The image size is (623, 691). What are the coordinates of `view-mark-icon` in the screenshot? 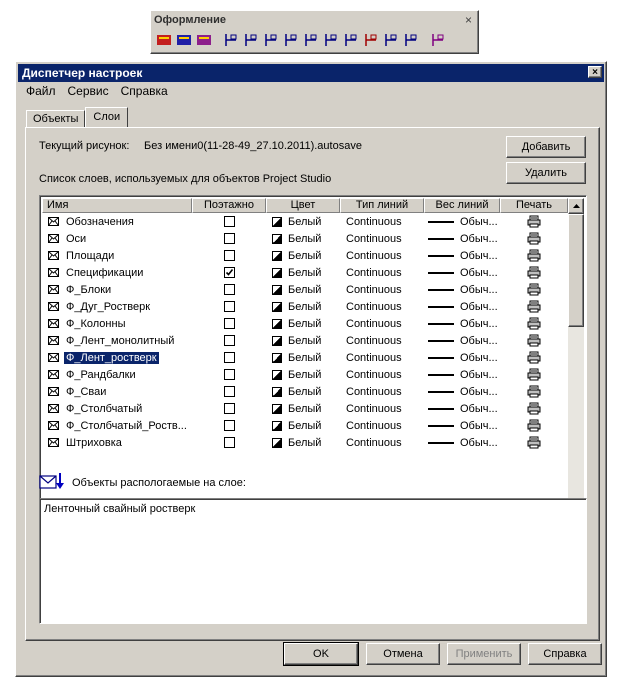 It's located at (370, 40).